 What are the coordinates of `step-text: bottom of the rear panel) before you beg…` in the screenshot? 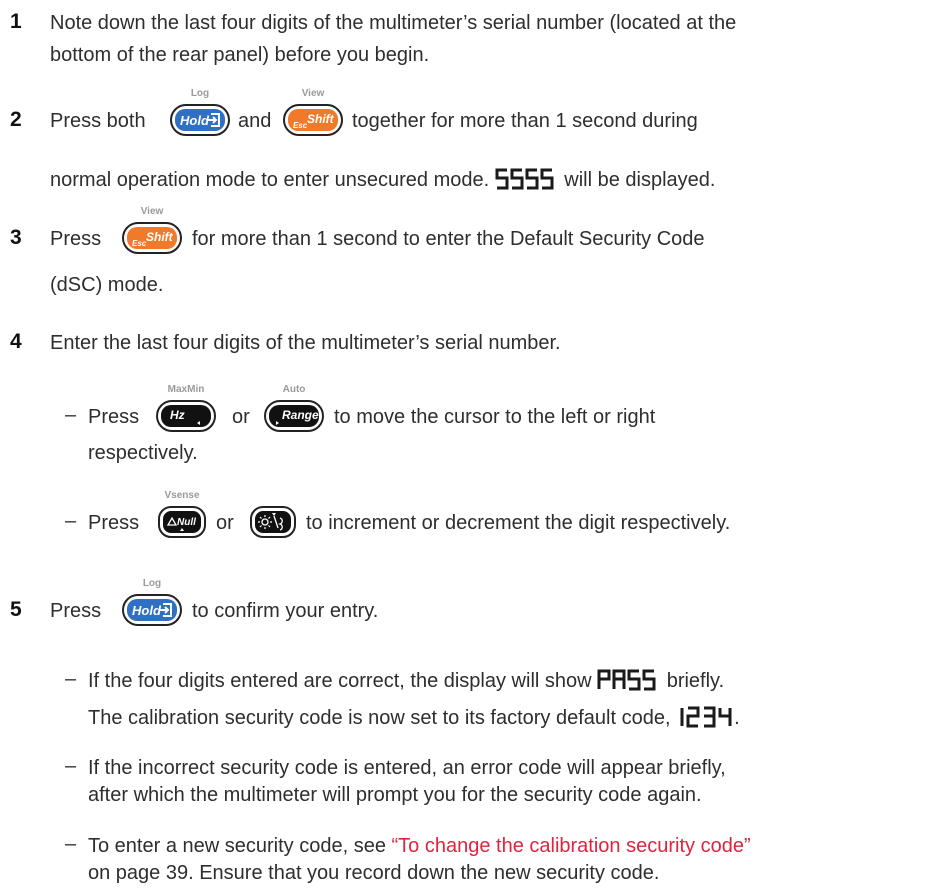 It's located at (240, 55).